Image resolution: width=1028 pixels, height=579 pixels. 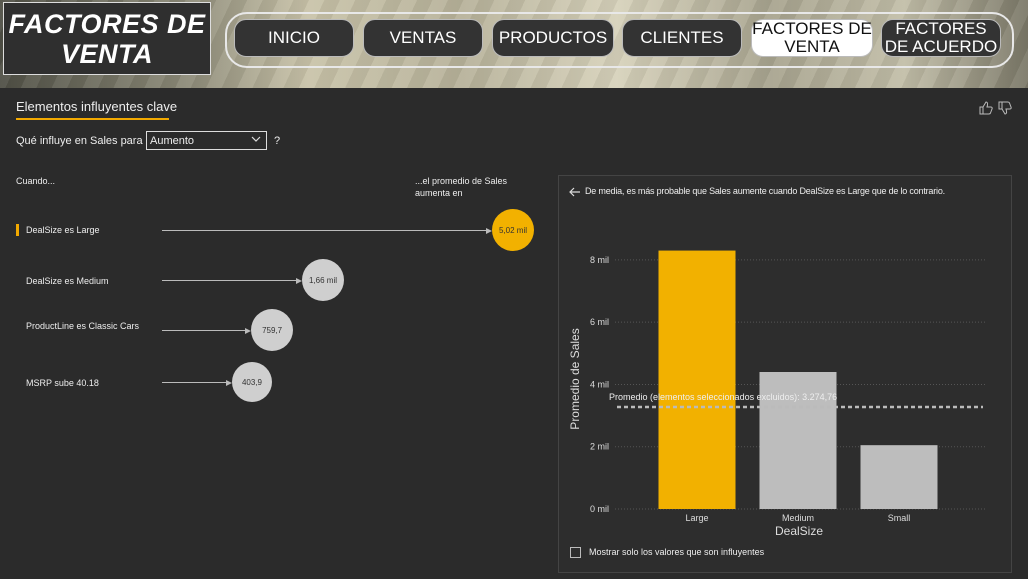 I want to click on back-arrow-icon, so click(x=575, y=192).